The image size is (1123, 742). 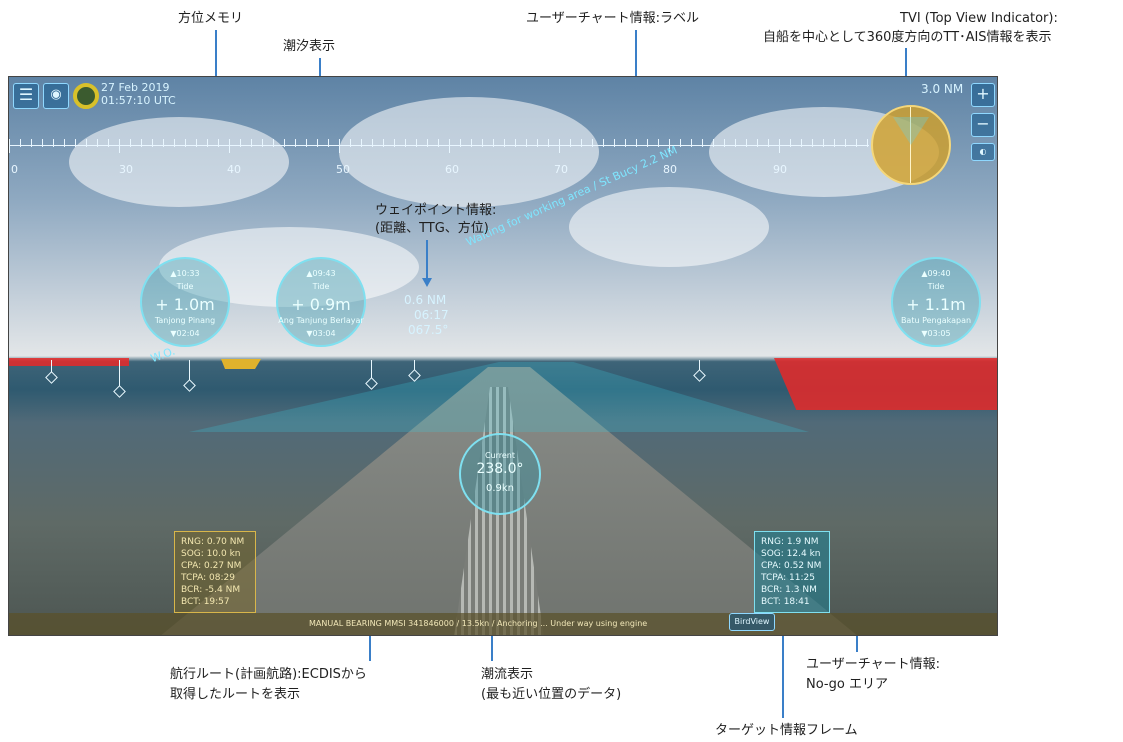 I want to click on tide-dial-left: ▲10:33 Tide + 1.0m Tanjong Pinang ▼02:04, so click(x=185, y=302).